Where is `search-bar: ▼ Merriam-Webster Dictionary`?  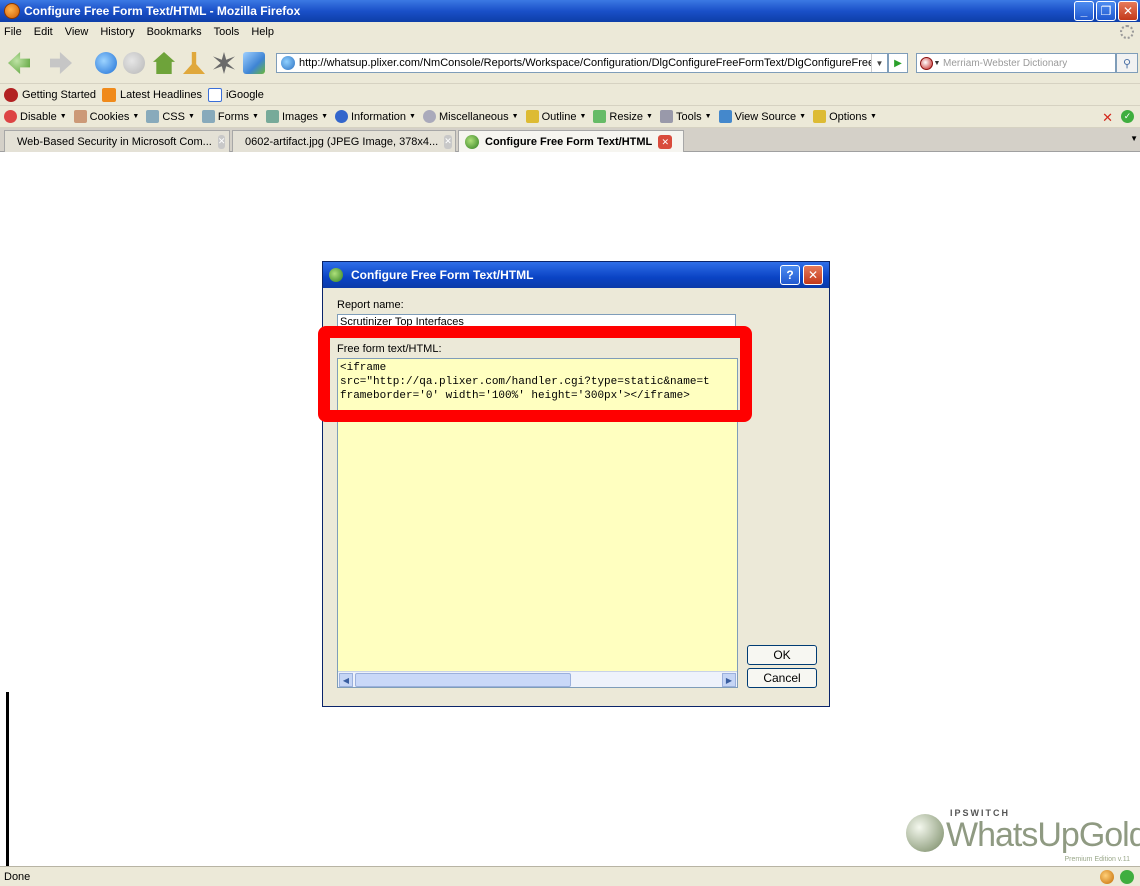
search-bar: ▼ Merriam-Webster Dictionary is located at coordinates (1016, 63).